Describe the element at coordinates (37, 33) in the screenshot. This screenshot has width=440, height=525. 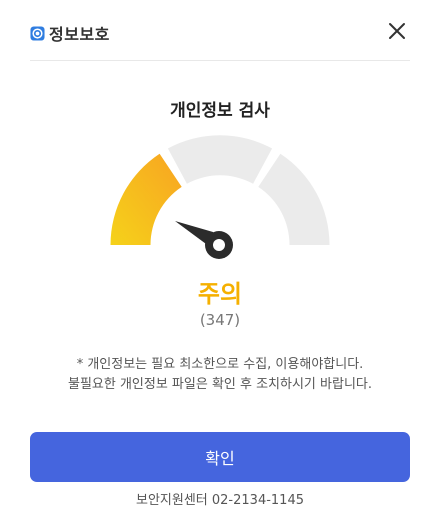
I see `shield-icon` at that location.